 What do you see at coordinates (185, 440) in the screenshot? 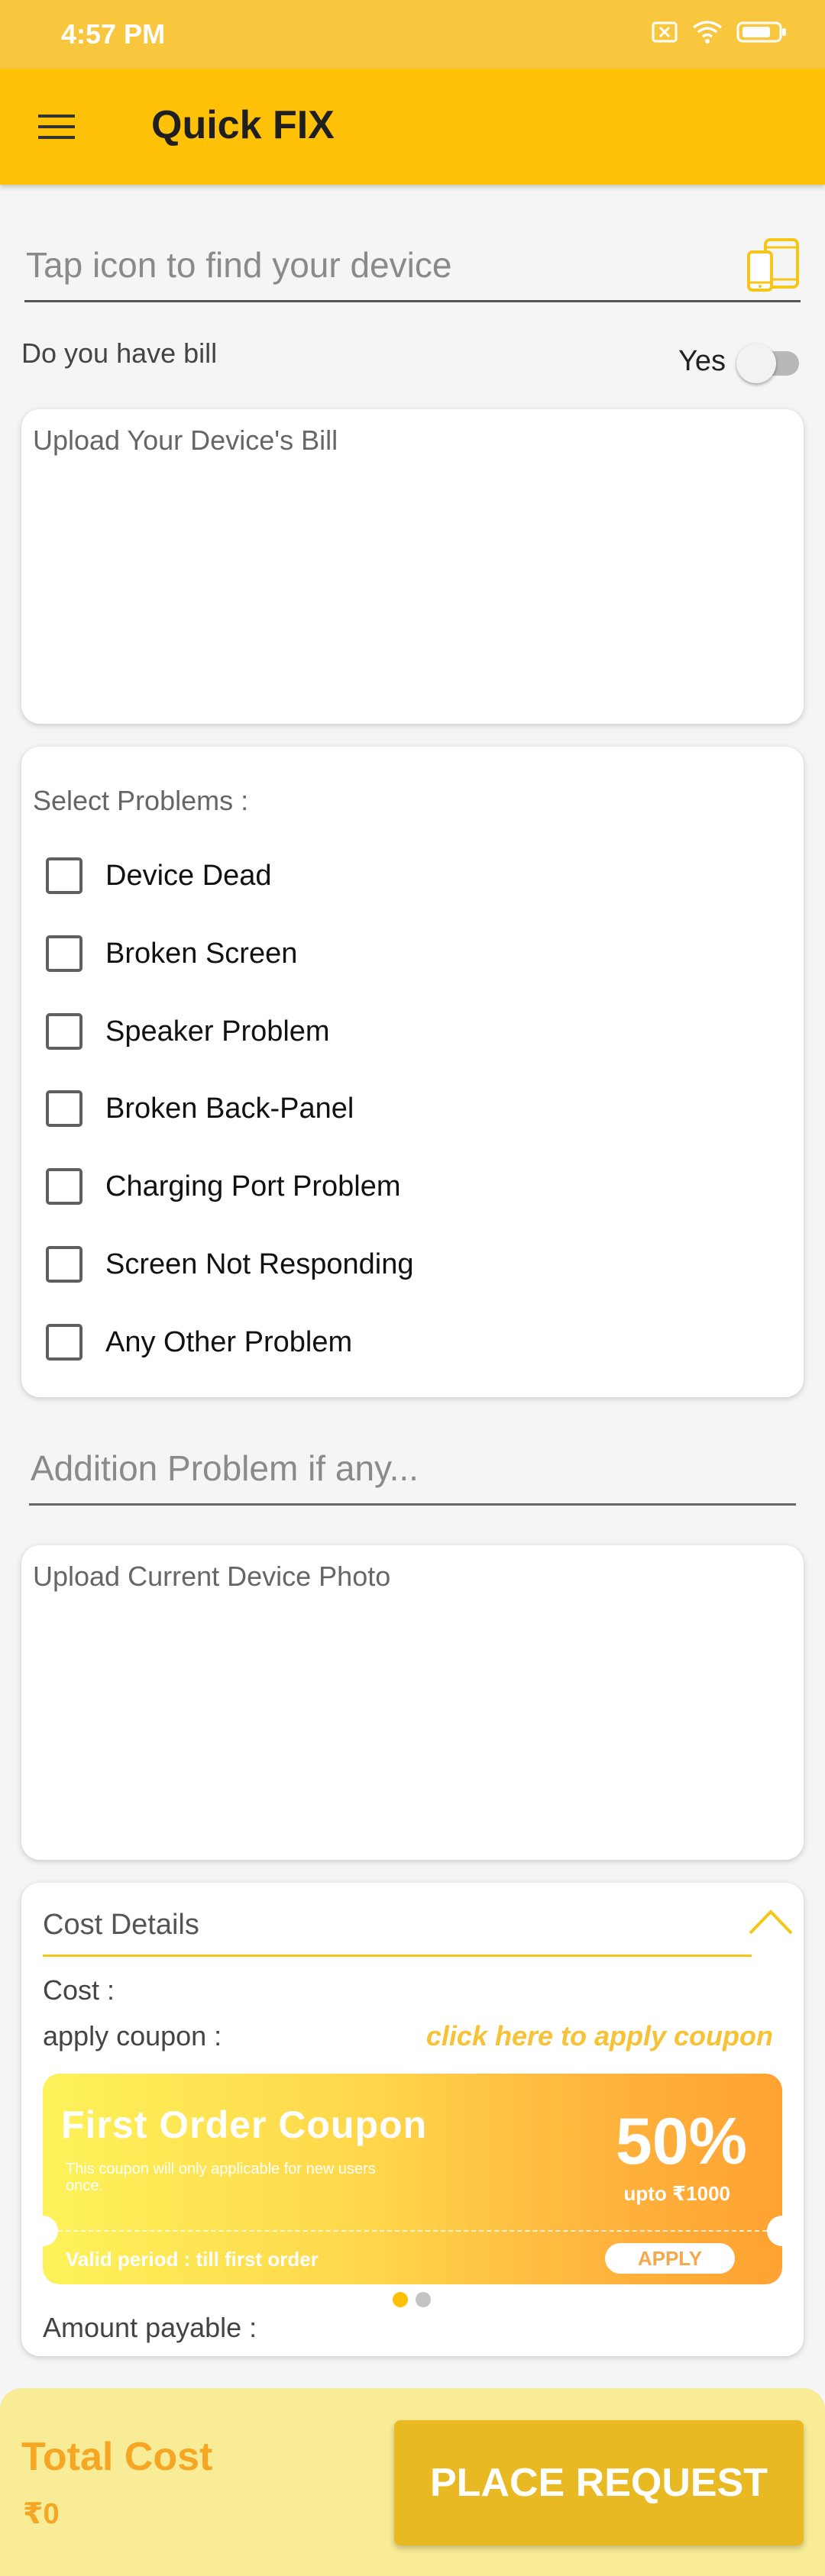
I see `bill-upload-caption: Upload Your Device's Bill` at bounding box center [185, 440].